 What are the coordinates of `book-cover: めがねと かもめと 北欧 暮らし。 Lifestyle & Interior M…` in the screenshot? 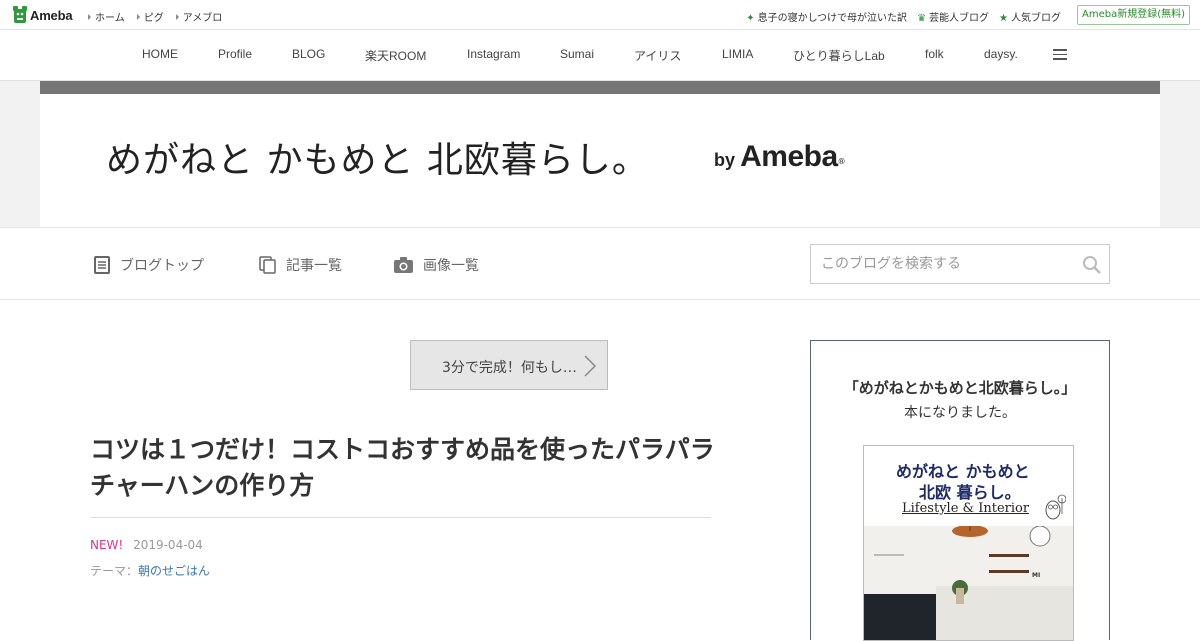 It's located at (968, 543).